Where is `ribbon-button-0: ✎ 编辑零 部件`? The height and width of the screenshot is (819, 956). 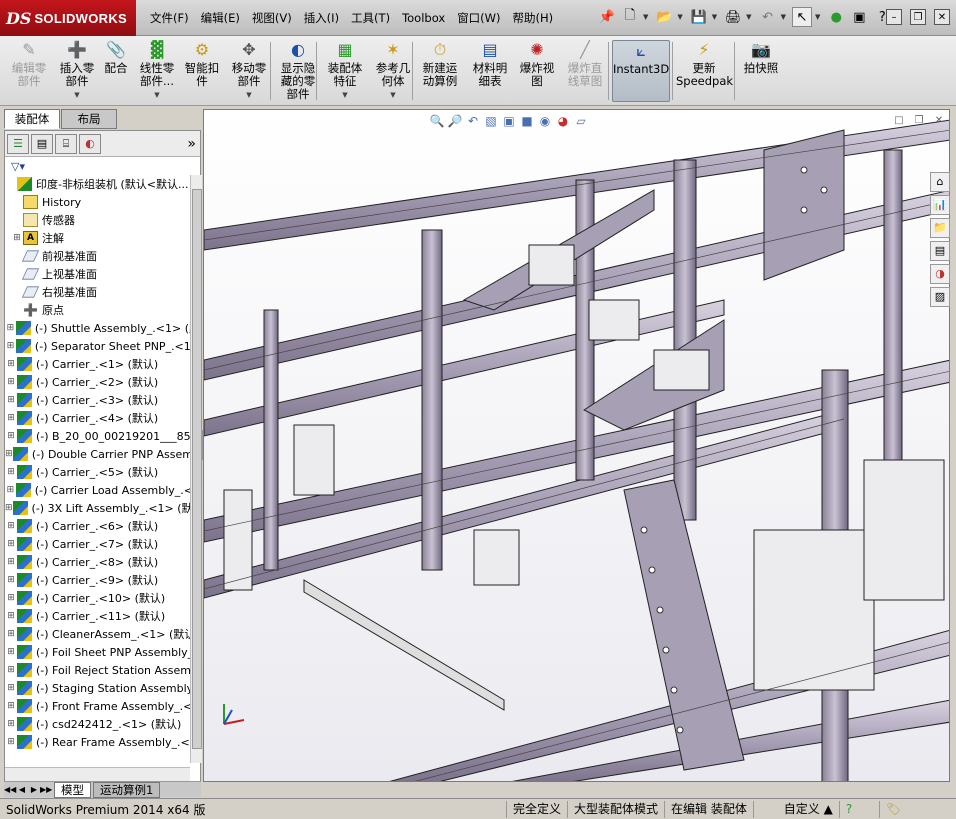
ribbon-button-0: ✎ 编辑零 部件 is located at coordinates (29, 71).